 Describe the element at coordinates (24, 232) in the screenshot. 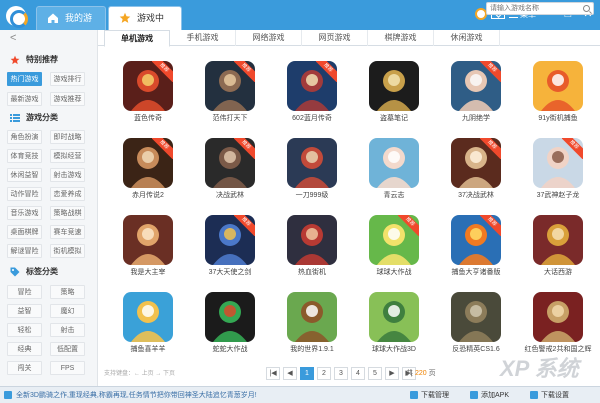

I see `sidebar-item: 桌面棋牌` at that location.